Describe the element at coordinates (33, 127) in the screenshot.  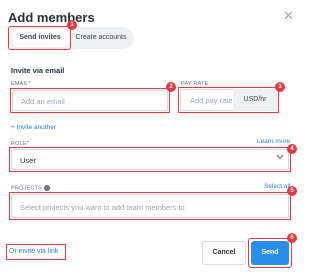
I see `invite-another-link: + Invite another` at that location.